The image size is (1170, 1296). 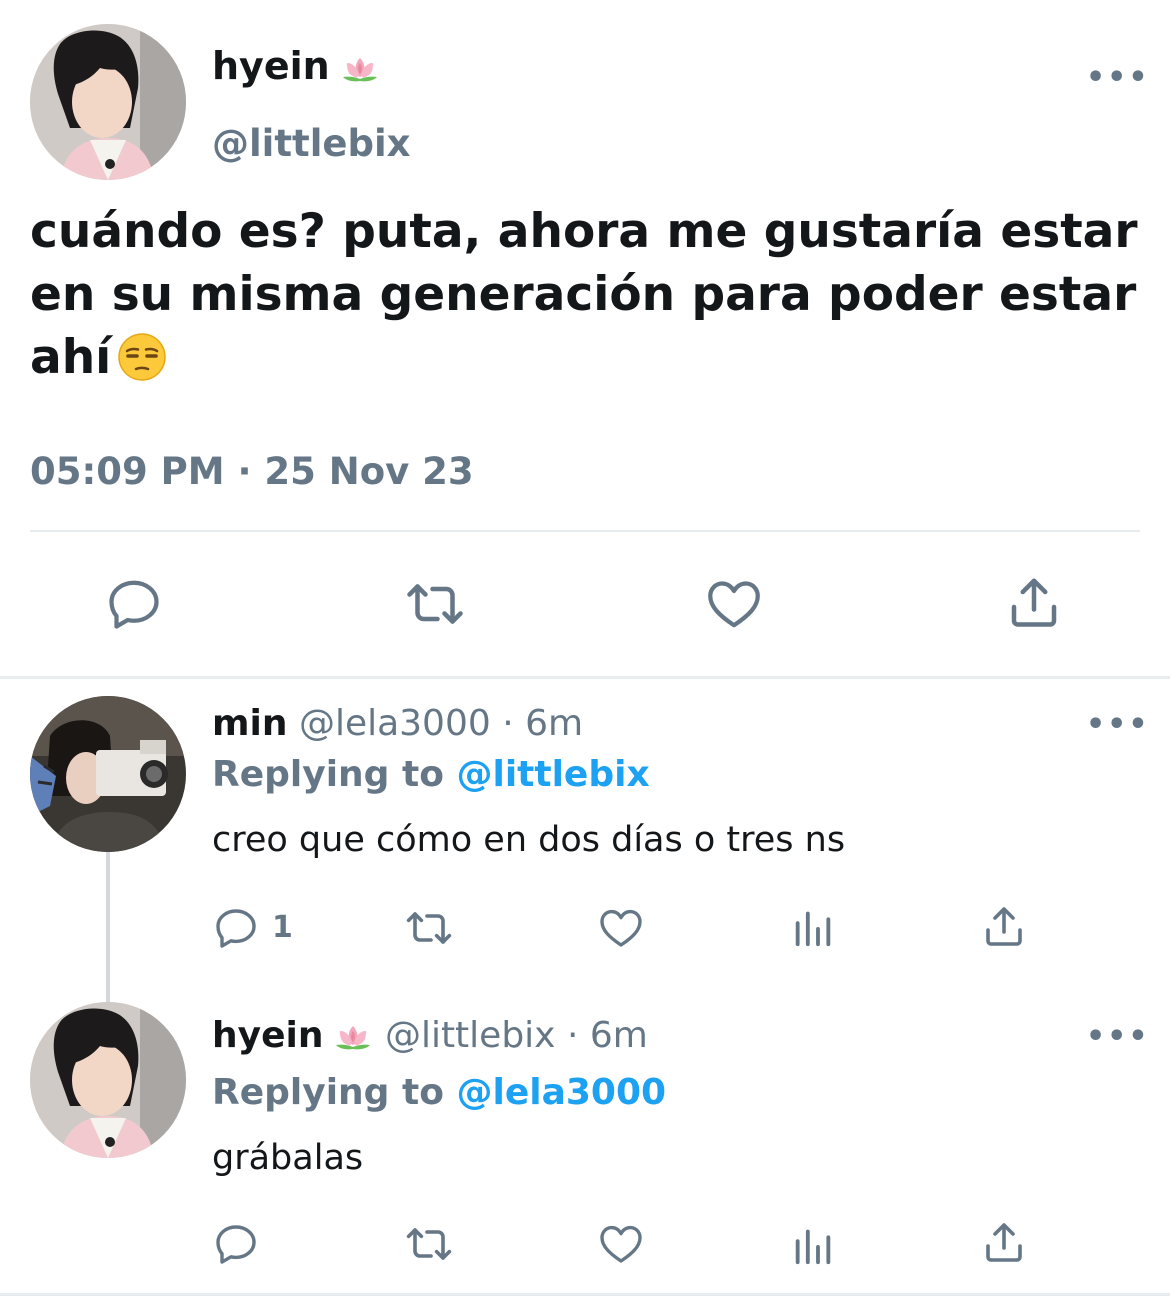 I want to click on replying-to: Replying to @littlebix, so click(x=431, y=774).